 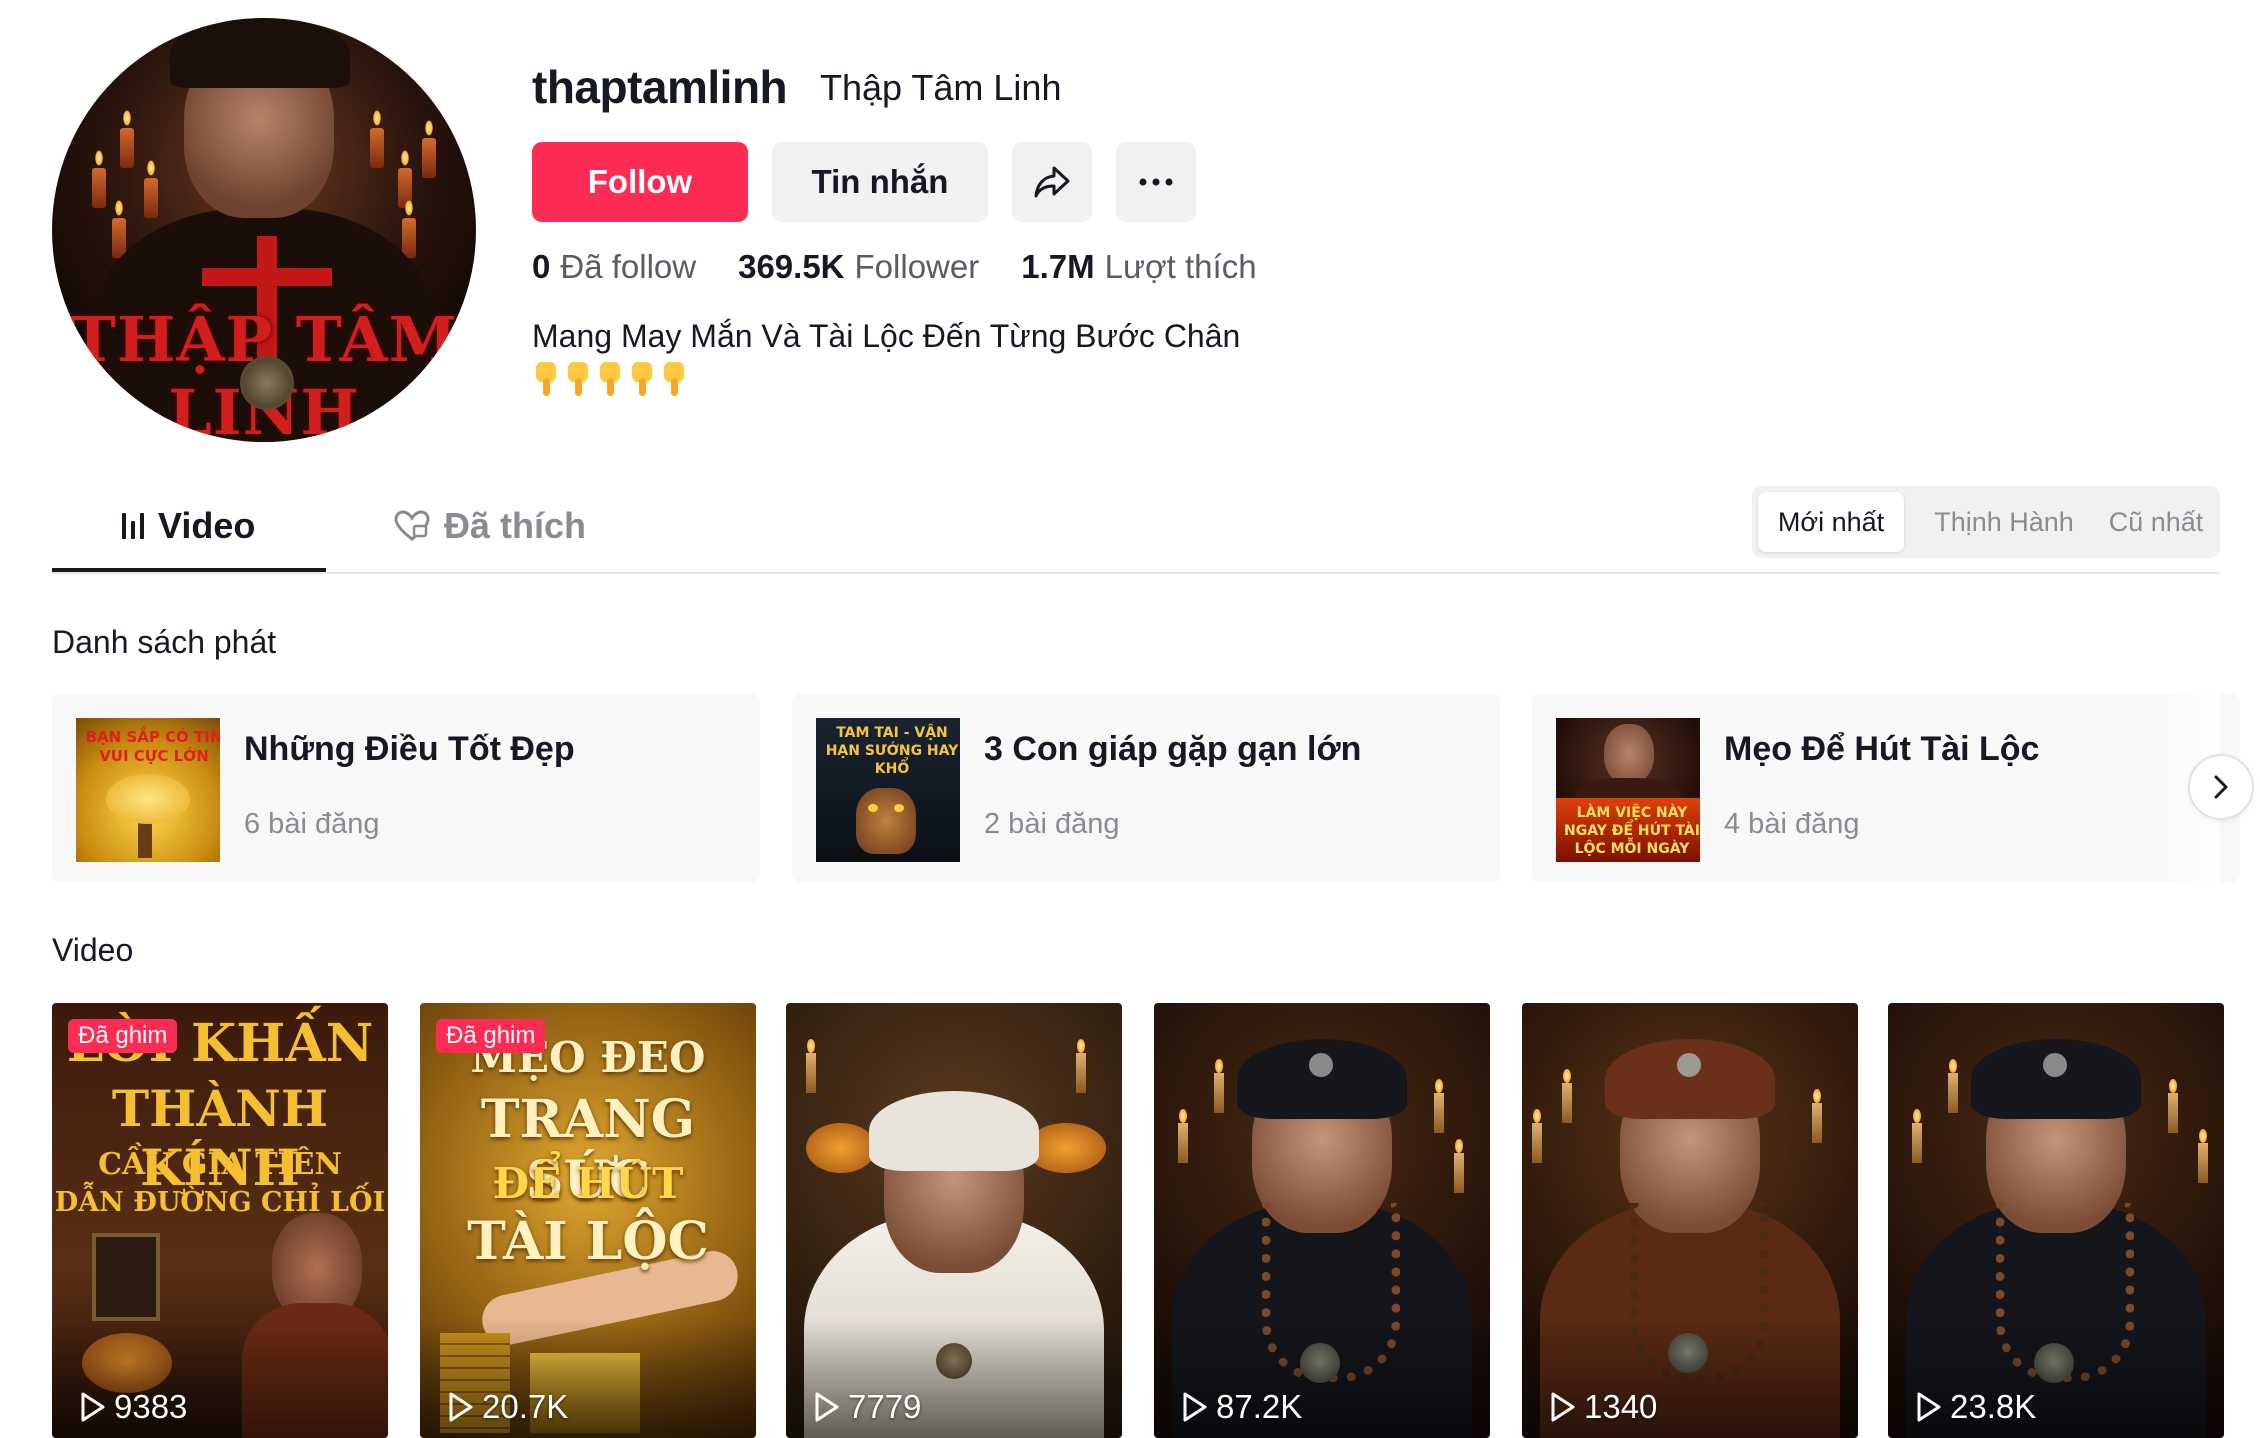 I want to click on share-icon, so click(x=1052, y=182).